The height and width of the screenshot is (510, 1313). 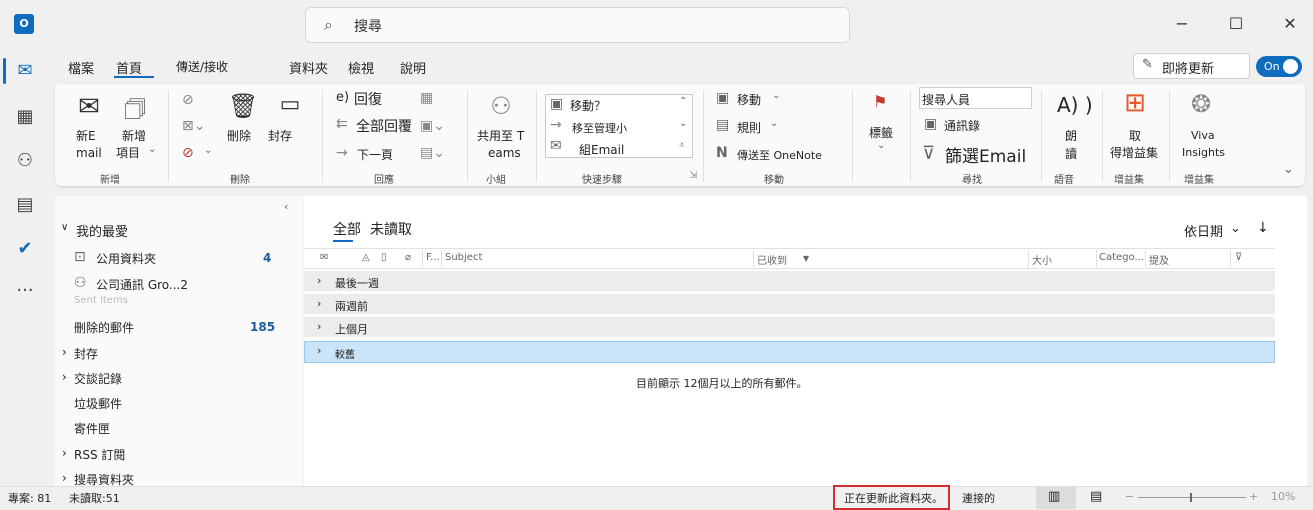 I want to click on icon-column-icon: ▯, so click(x=384, y=257).